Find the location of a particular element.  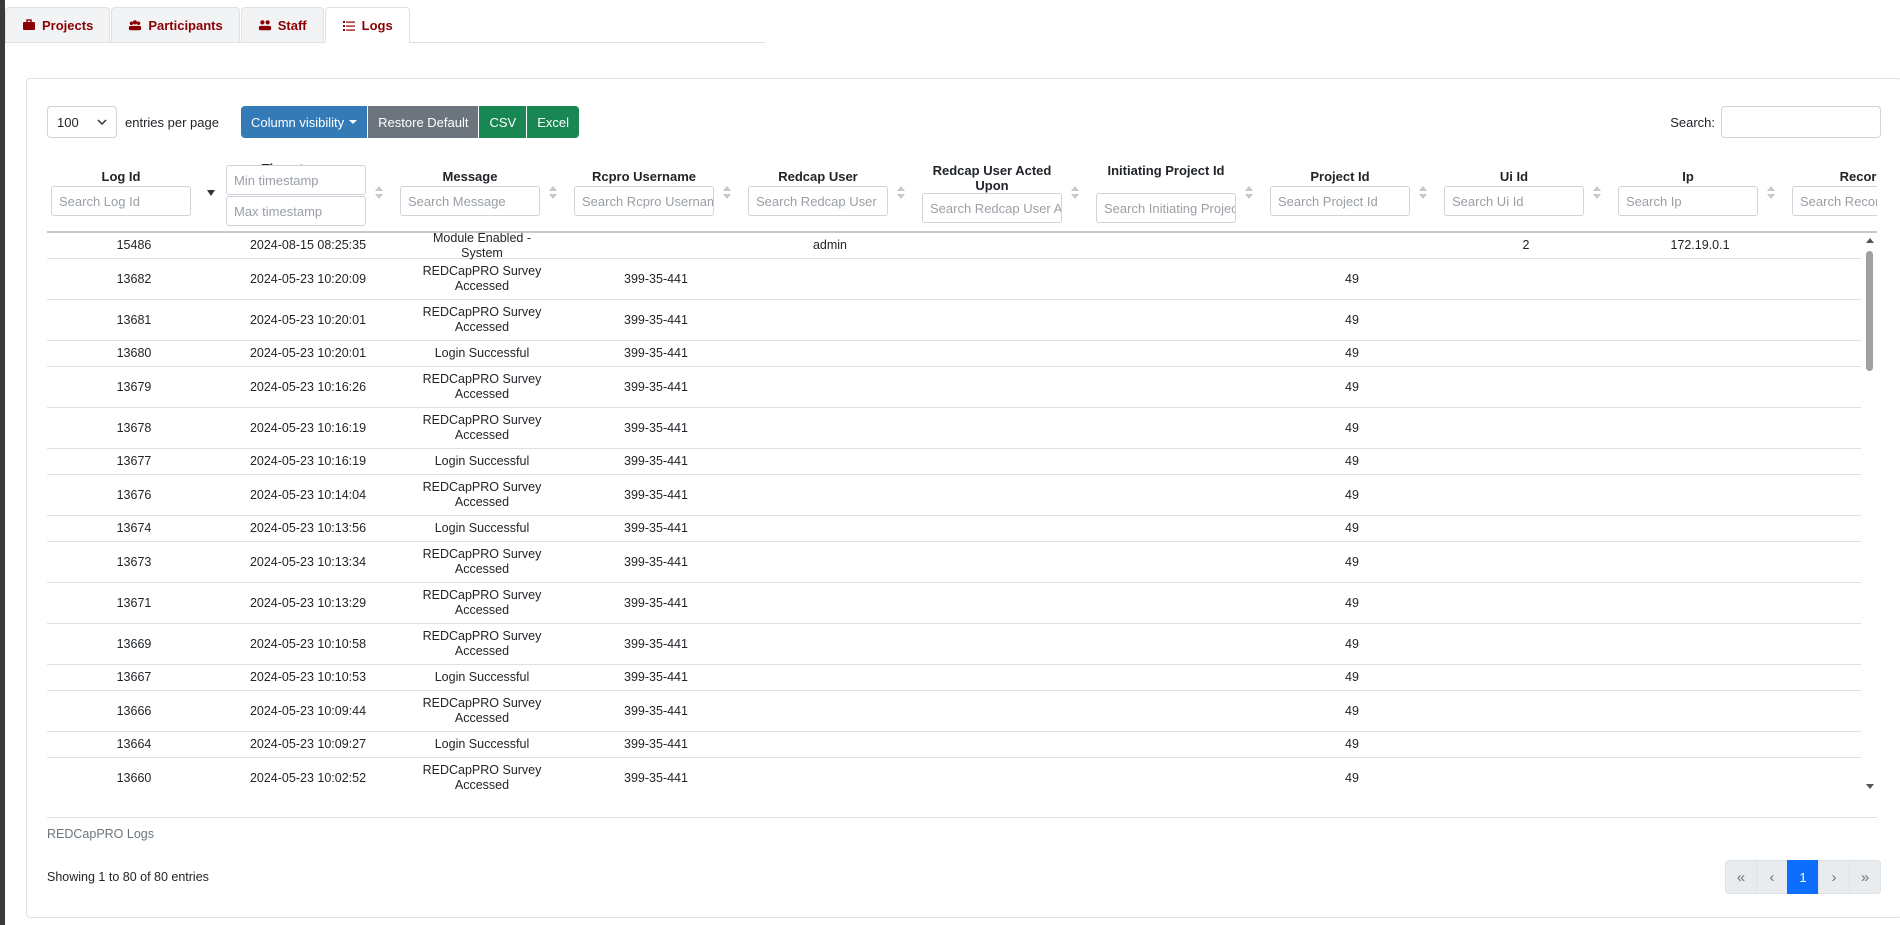

cell-log-id: 13664 is located at coordinates (134, 744).